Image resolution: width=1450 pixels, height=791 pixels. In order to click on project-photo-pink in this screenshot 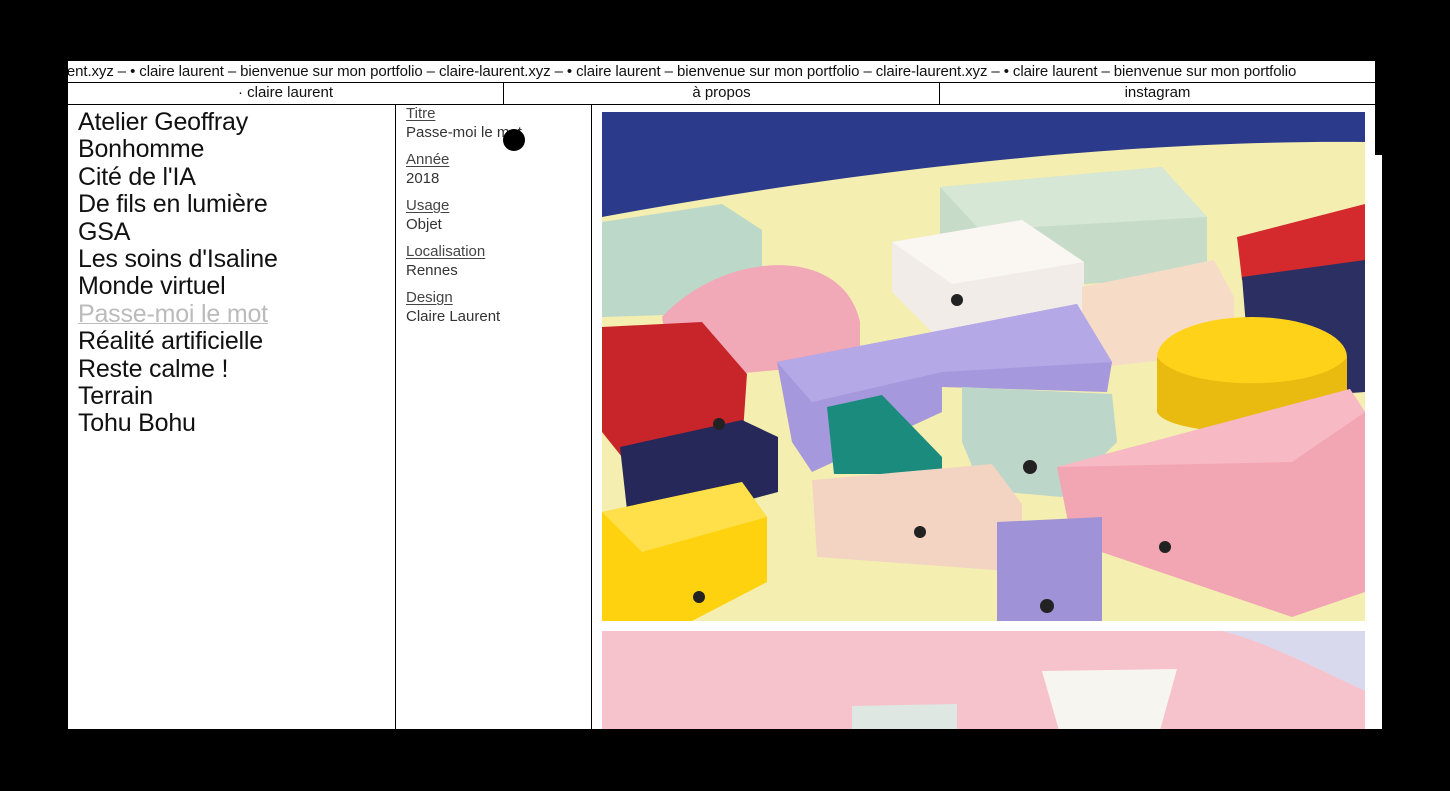, I will do `click(983, 680)`.